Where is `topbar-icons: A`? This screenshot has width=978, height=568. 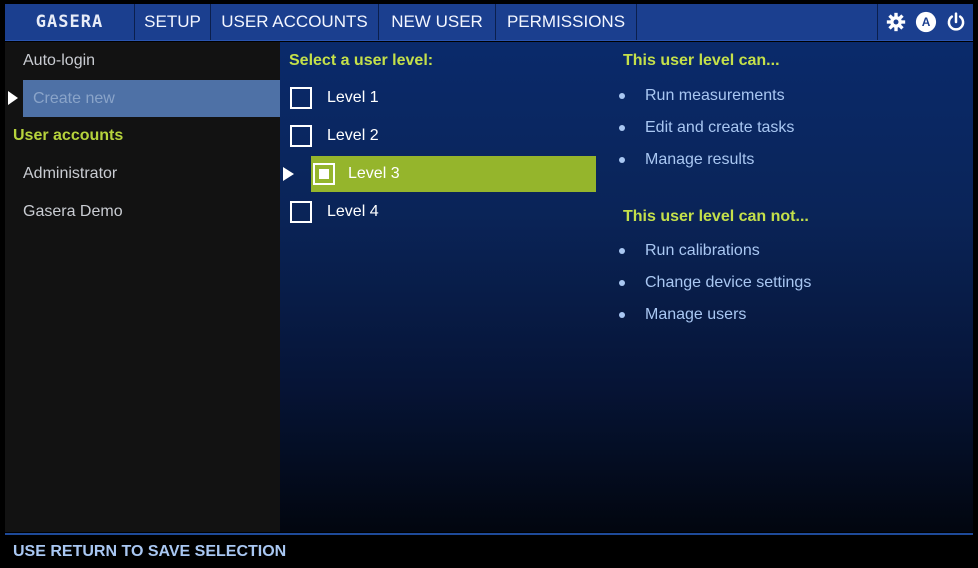
topbar-icons: A is located at coordinates (925, 22).